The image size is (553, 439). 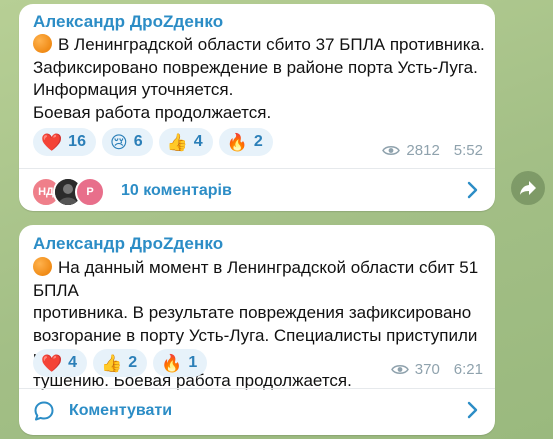 I want to click on reaction-fire: 🔥 2, so click(x=245, y=142).